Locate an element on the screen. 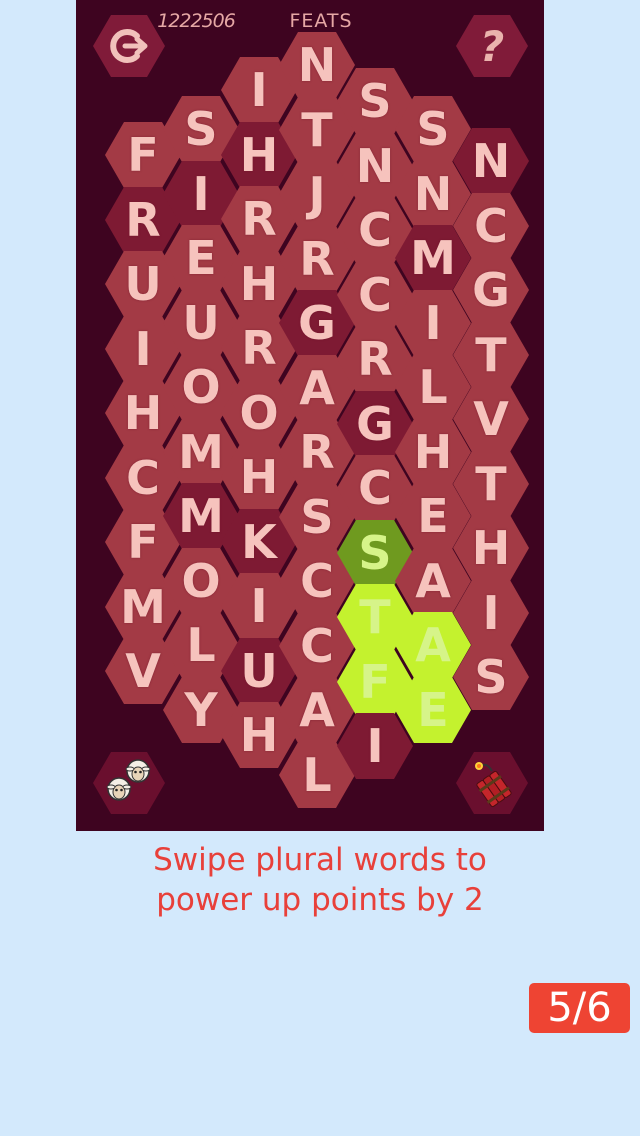 The image size is (640, 1136). caption-line-2: power up points by 2 is located at coordinates (320, 900).